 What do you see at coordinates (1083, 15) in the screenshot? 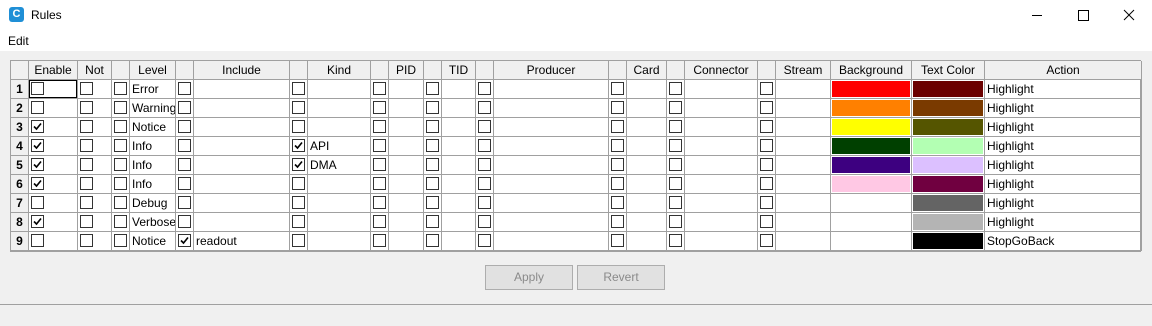
I see `maximize-button` at bounding box center [1083, 15].